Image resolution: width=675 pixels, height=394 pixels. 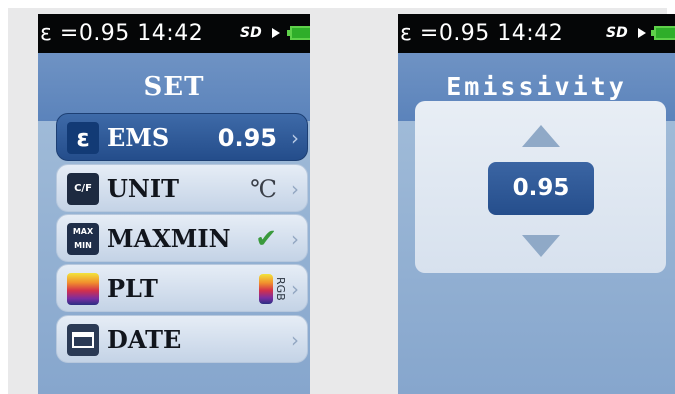 I want to click on menu-label-unit: UNIT, so click(x=143, y=188).